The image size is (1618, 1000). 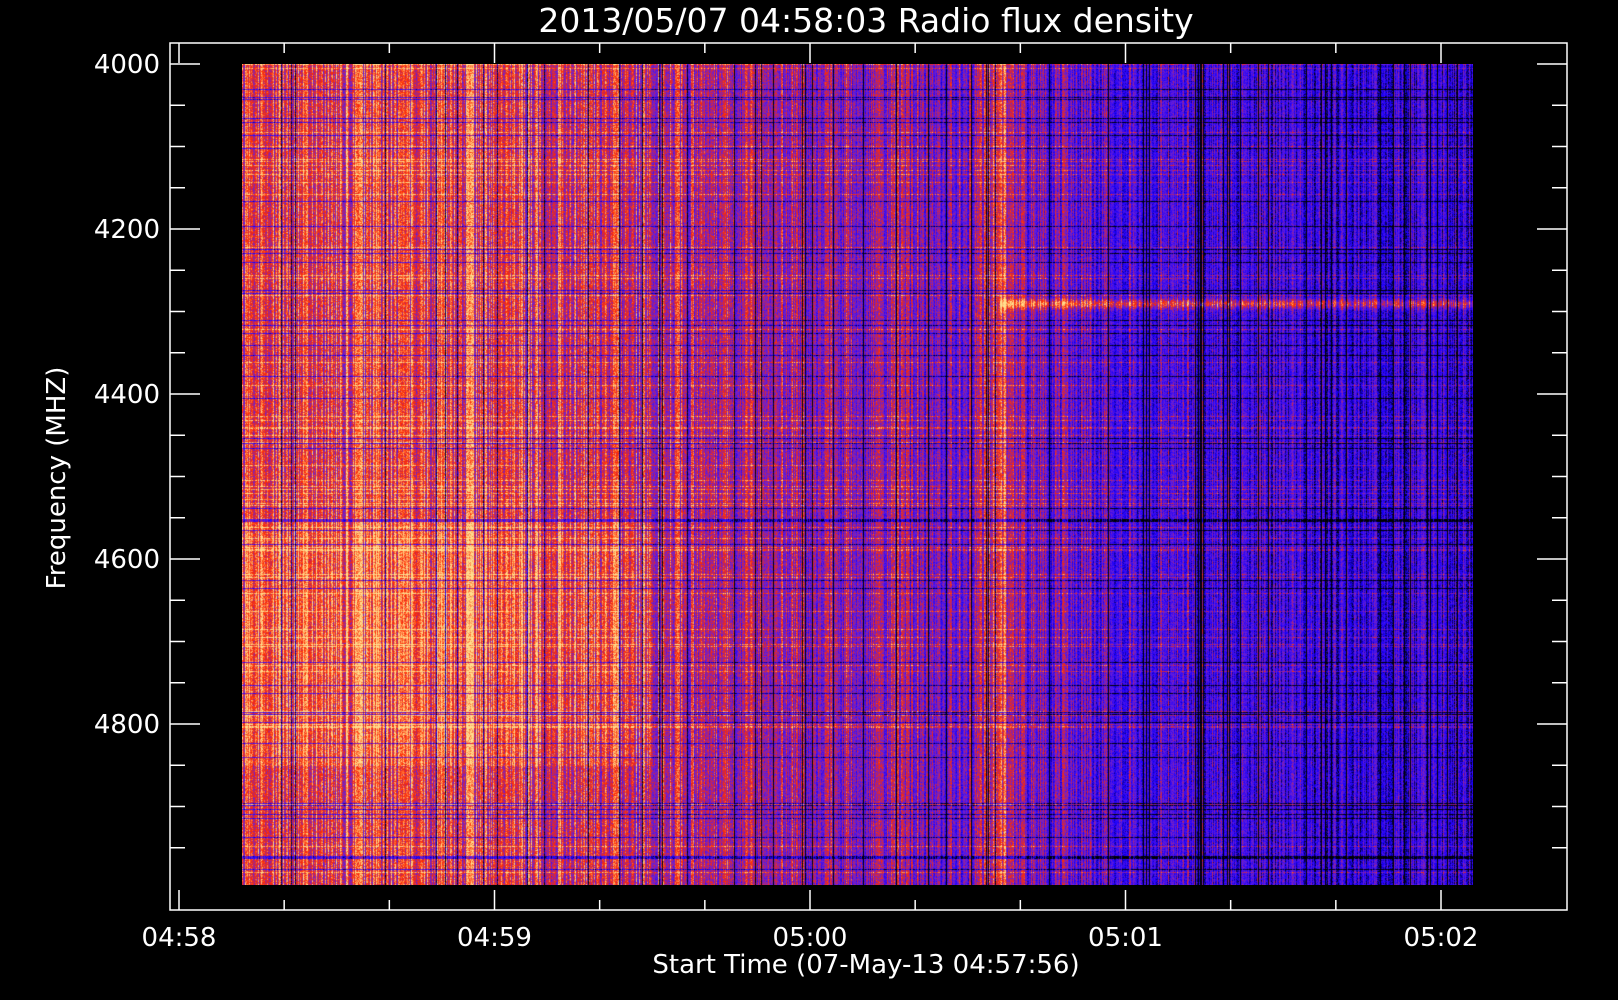 What do you see at coordinates (57, 478) in the screenshot?
I see `y-axis-label: Frequency (MHZ)` at bounding box center [57, 478].